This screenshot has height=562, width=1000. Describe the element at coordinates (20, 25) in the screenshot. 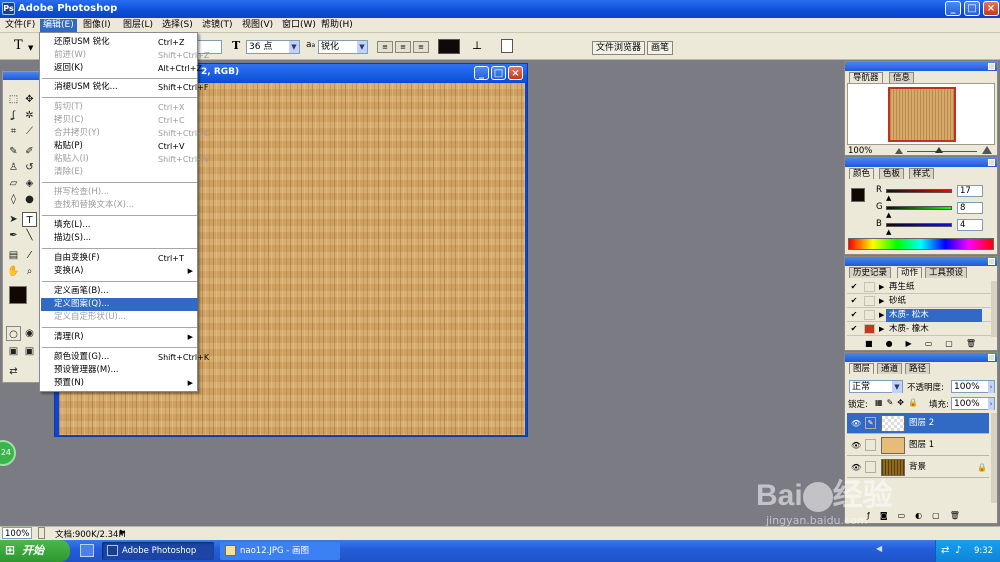

I see `menu-file: 文件(F)` at that location.